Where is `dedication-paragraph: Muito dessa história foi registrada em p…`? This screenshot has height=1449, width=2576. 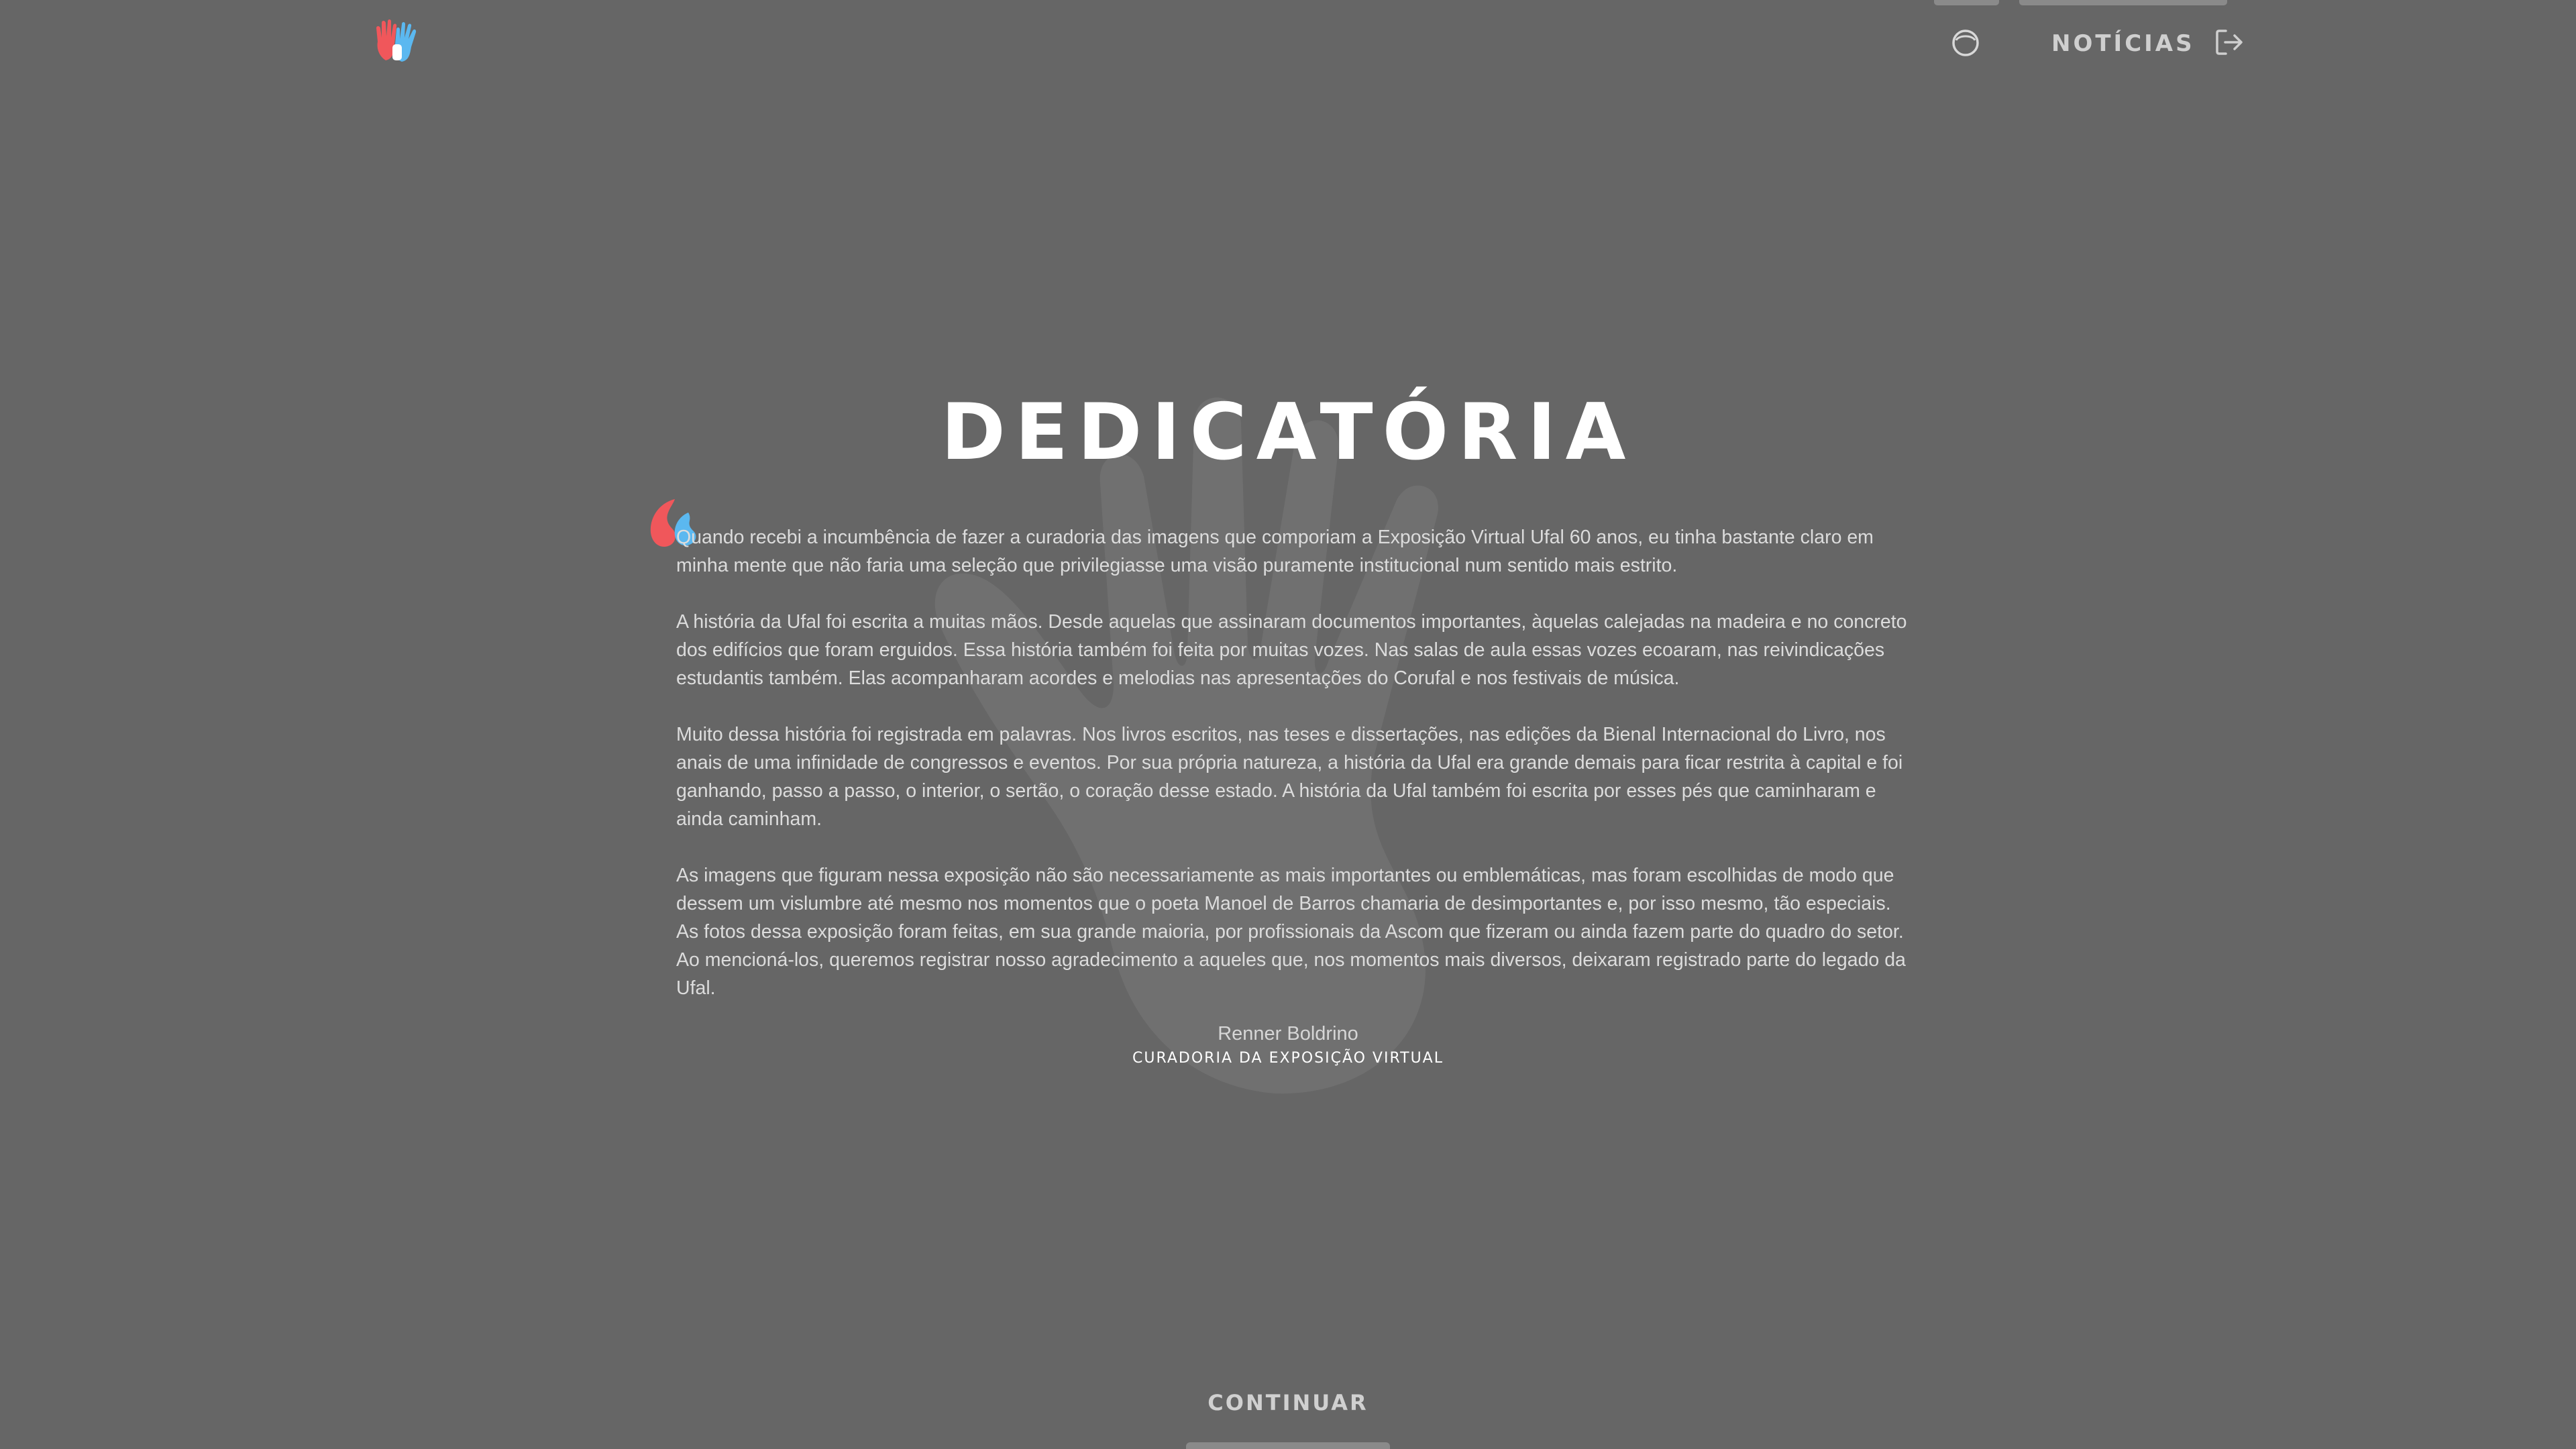
dedication-paragraph: Muito dessa história foi registrada em p… is located at coordinates (1289, 777).